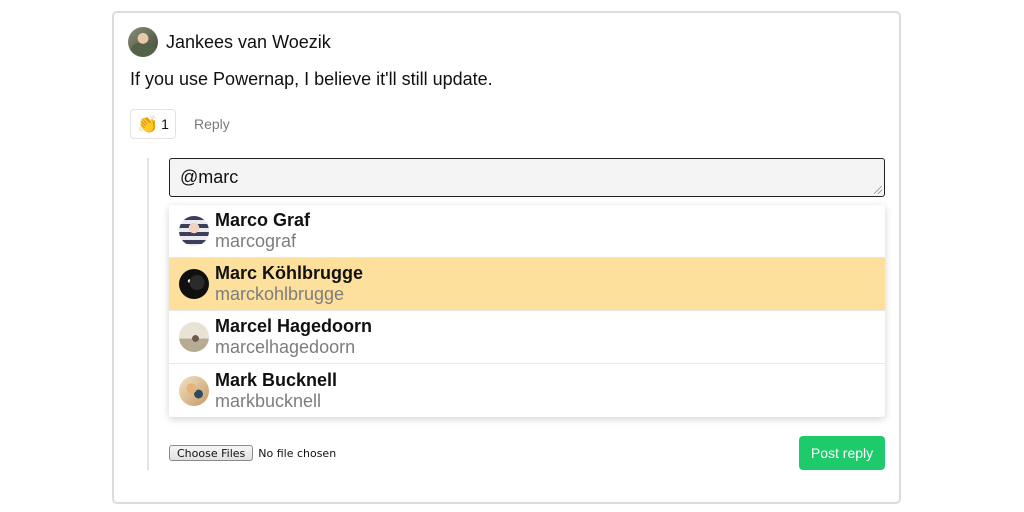  What do you see at coordinates (297, 453) in the screenshot?
I see `file-status: No file chosen` at bounding box center [297, 453].